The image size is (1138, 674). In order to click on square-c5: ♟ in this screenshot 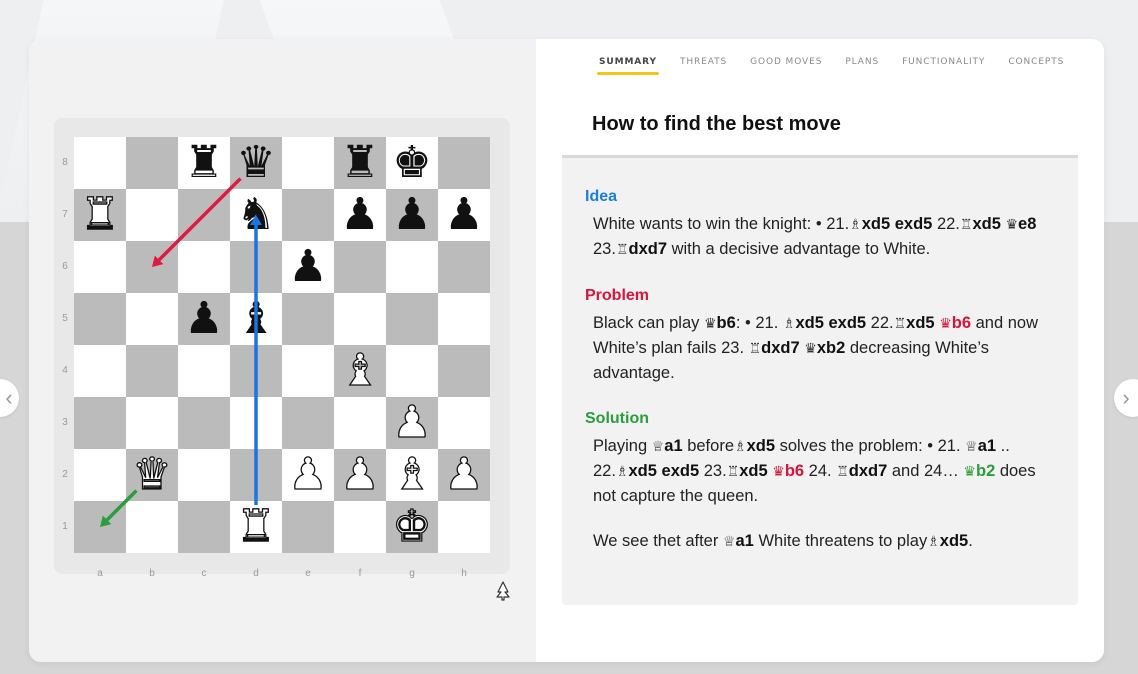, I will do `click(204, 319)`.